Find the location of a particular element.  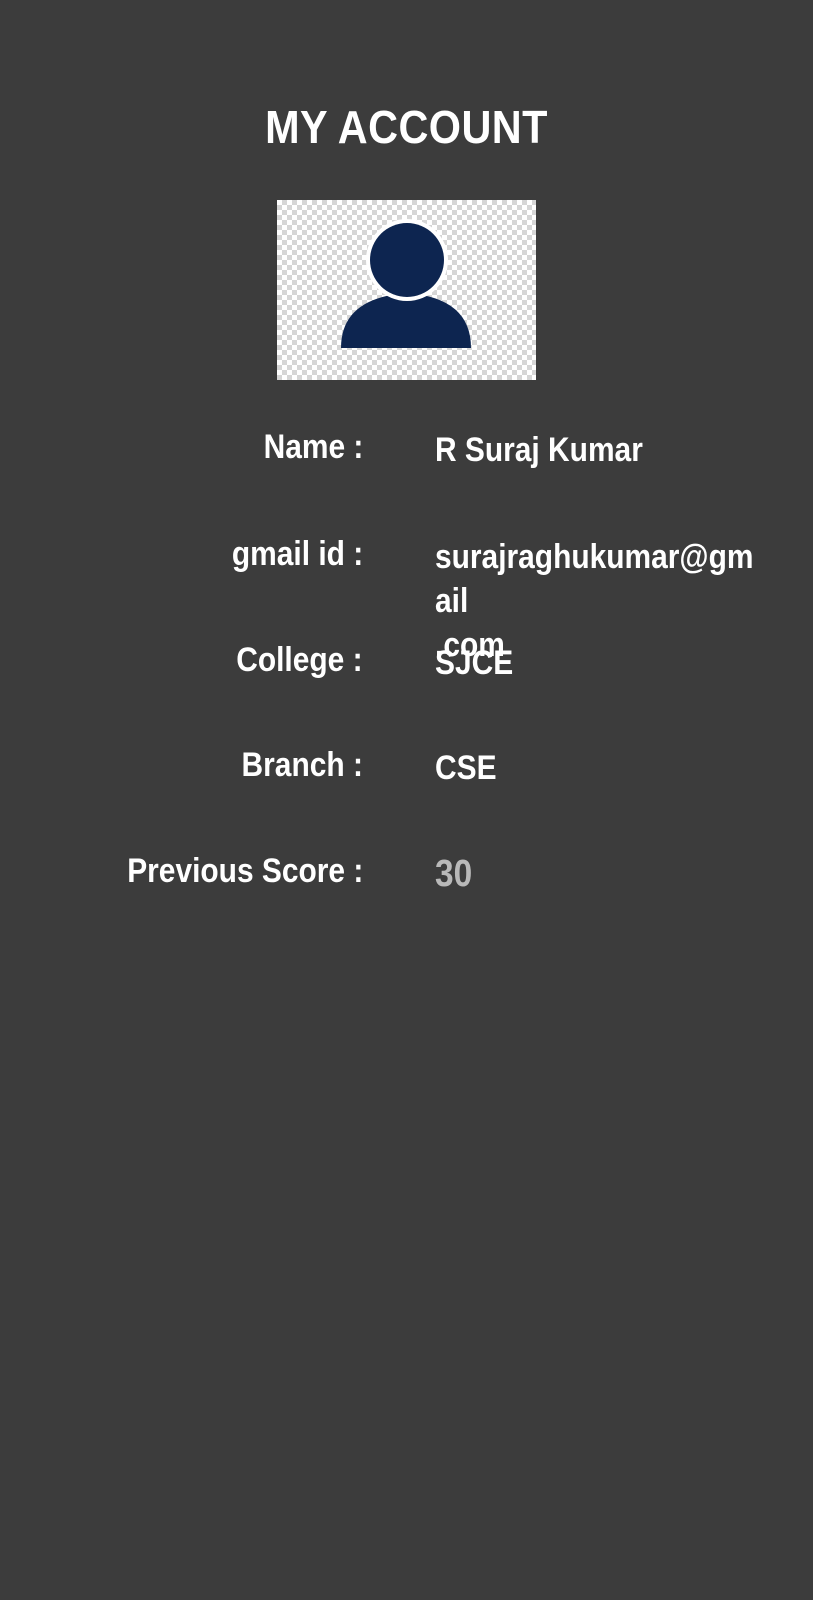

gmail-label: gmail id : is located at coordinates (297, 554).